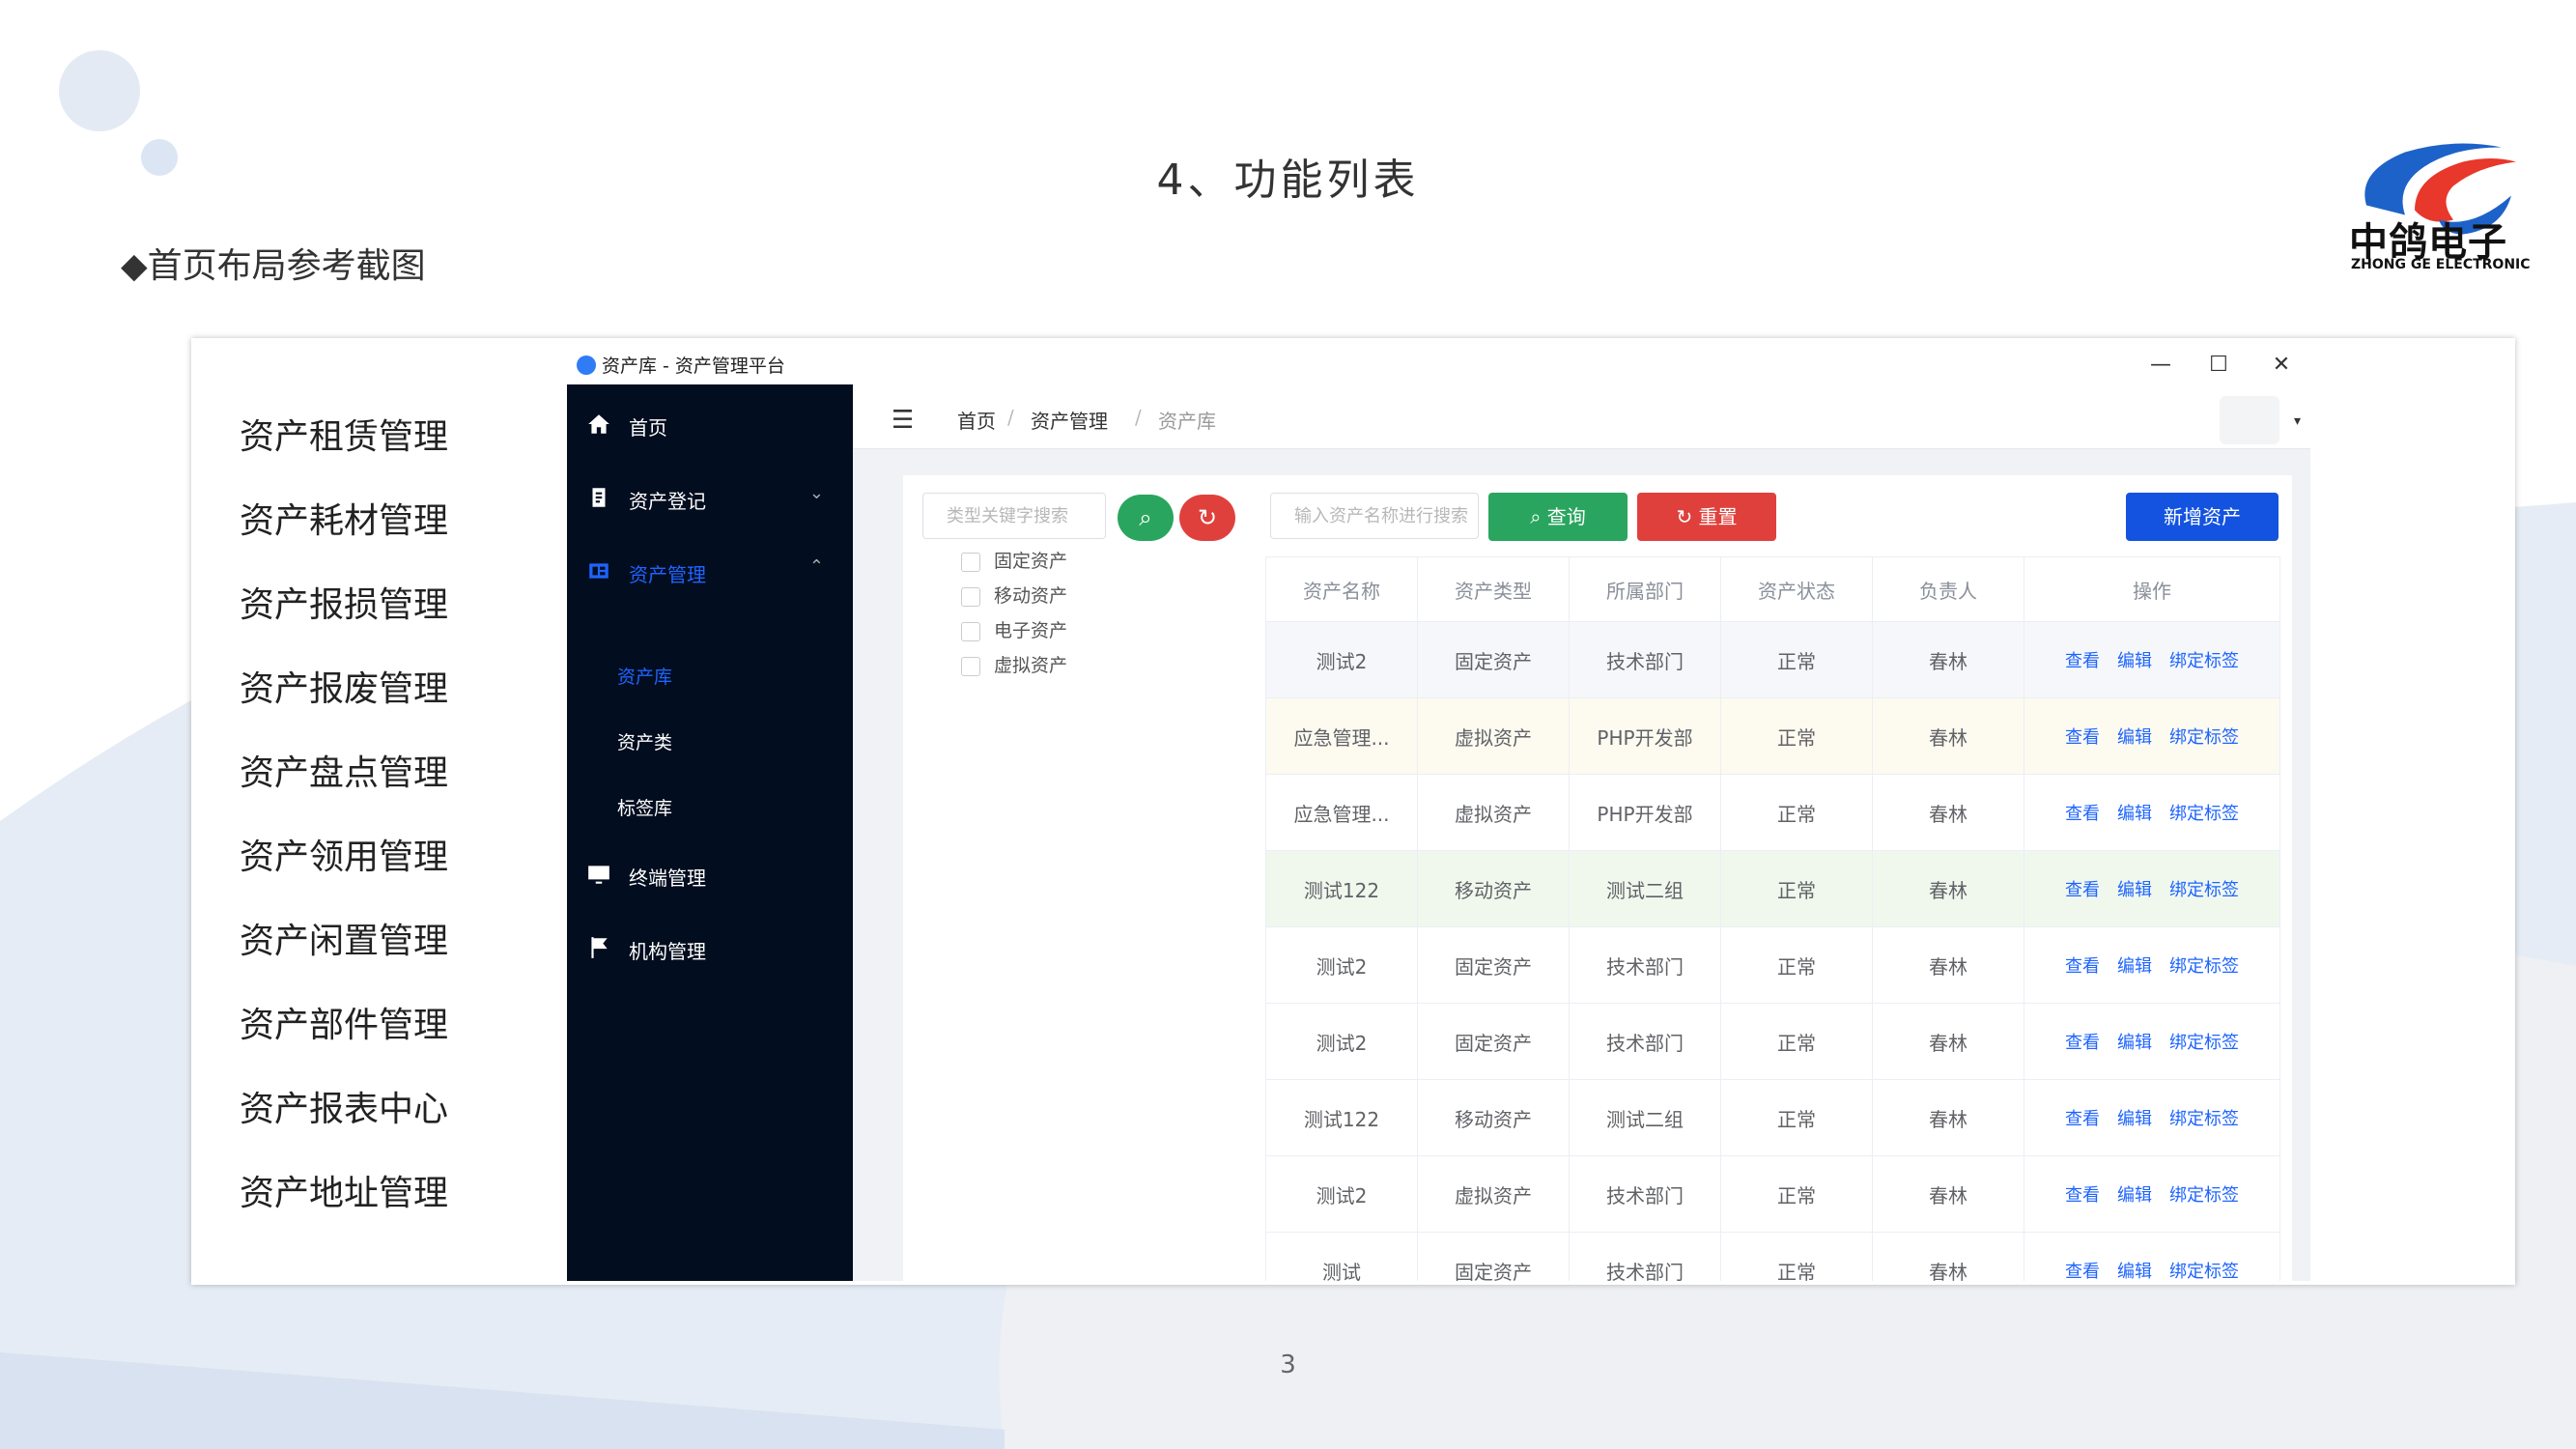 The height and width of the screenshot is (1449, 2576). Describe the element at coordinates (816, 493) in the screenshot. I see `chevron-down-icon: ⌄` at that location.